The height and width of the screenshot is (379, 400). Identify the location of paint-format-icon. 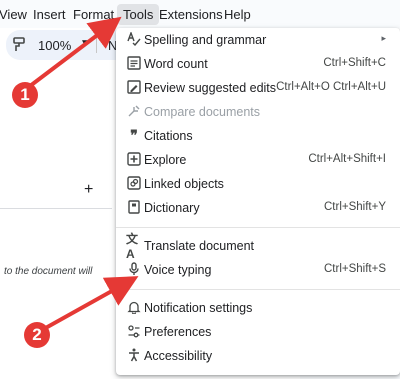
(19, 45).